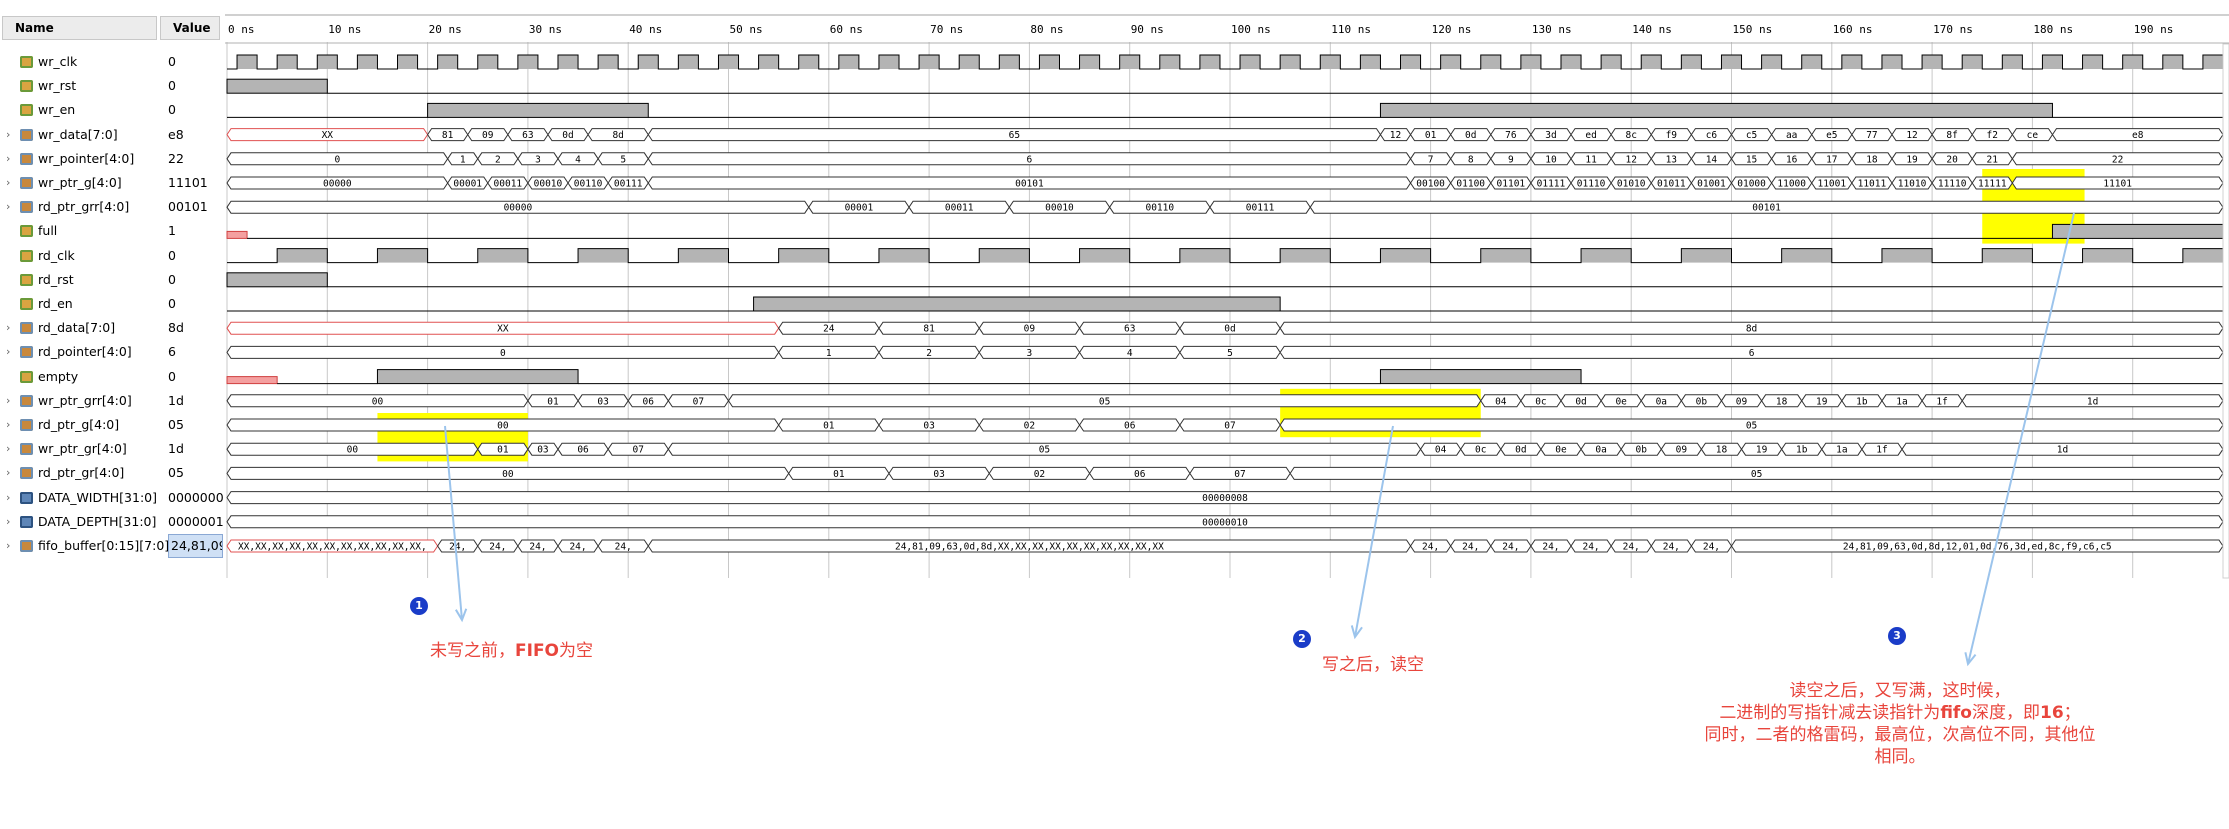 The height and width of the screenshot is (829, 2229). What do you see at coordinates (56, 256) in the screenshot?
I see `signal-name: rd_clk` at bounding box center [56, 256].